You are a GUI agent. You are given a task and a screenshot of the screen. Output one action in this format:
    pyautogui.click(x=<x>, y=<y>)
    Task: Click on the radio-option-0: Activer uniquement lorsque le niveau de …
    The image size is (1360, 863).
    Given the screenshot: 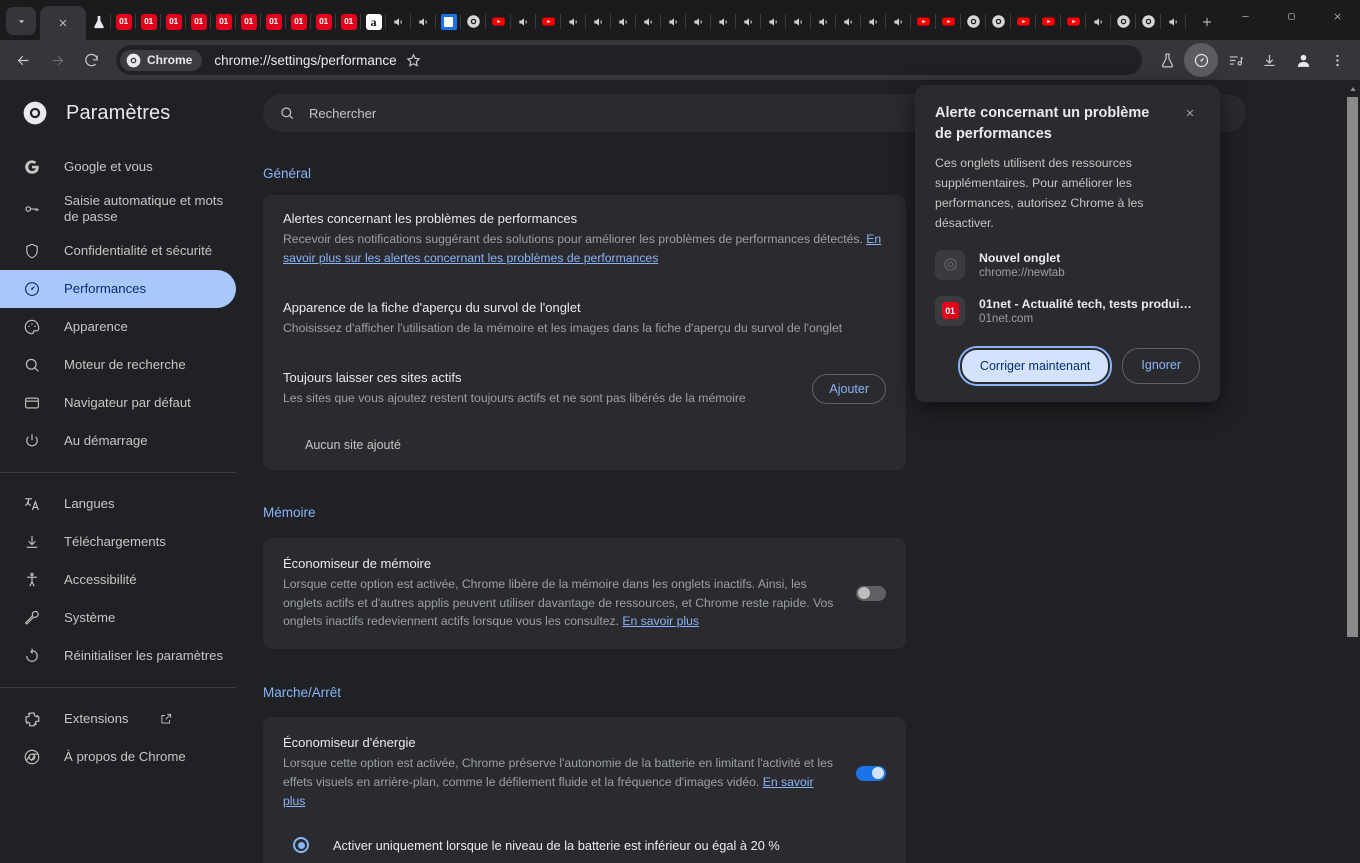 What is the action you would take?
    pyautogui.click(x=584, y=844)
    